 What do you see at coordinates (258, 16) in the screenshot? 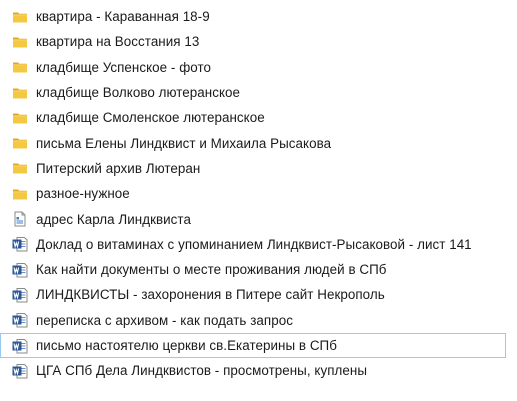
I see `folder-item: квартира - Караванная 18-9` at bounding box center [258, 16].